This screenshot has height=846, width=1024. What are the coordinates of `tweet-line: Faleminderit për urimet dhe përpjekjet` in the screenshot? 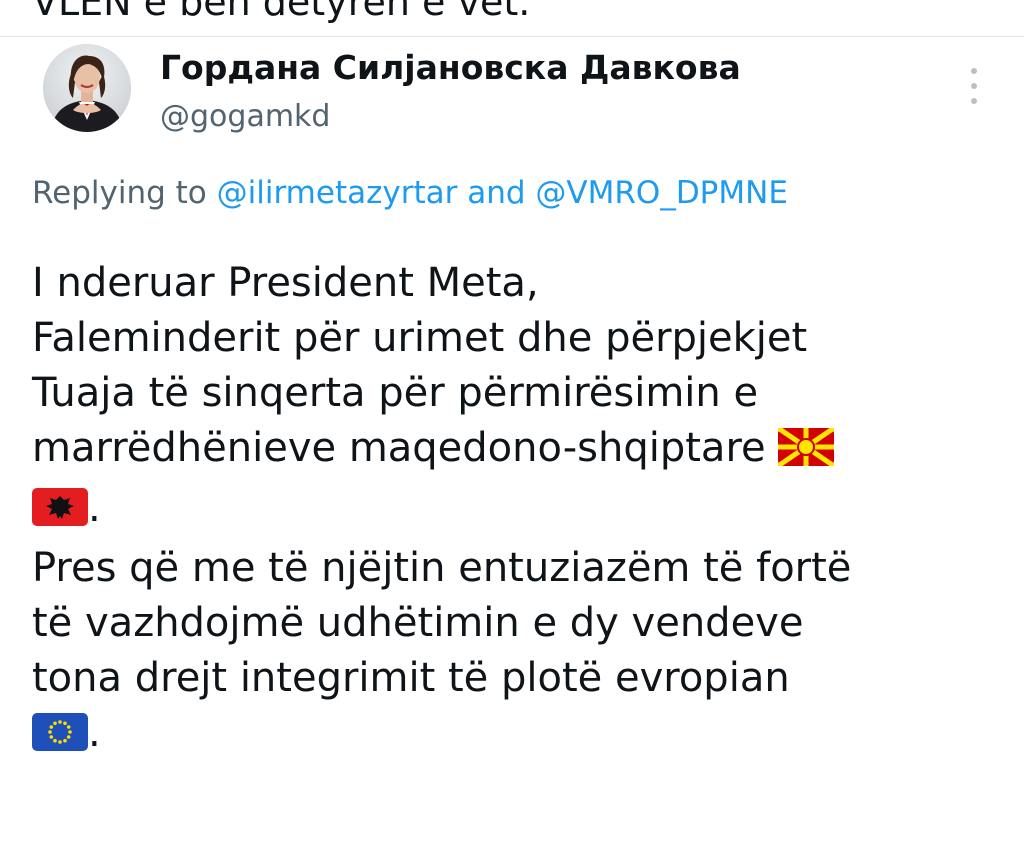 It's located at (420, 338).